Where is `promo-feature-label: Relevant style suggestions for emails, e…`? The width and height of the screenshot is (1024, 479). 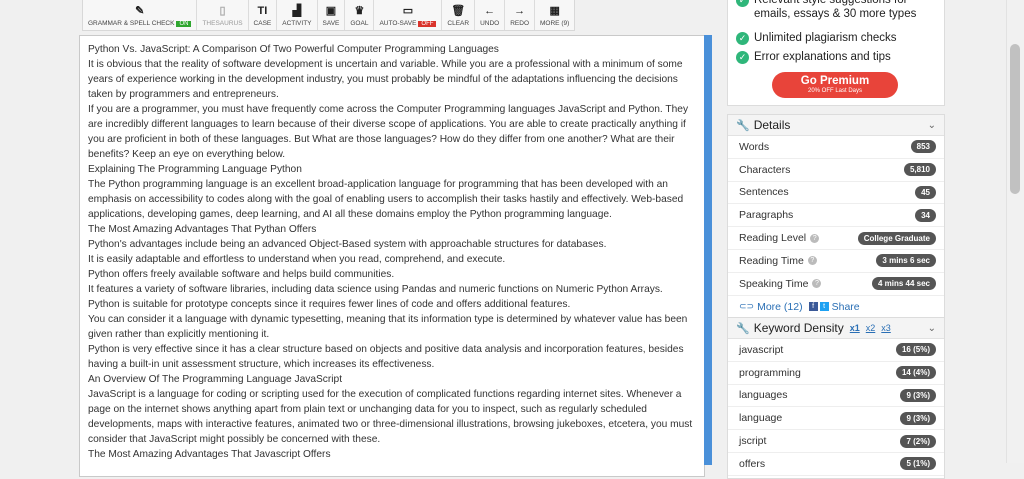
promo-feature-label: Relevant style suggestions for emails, e… is located at coordinates (835, 10).